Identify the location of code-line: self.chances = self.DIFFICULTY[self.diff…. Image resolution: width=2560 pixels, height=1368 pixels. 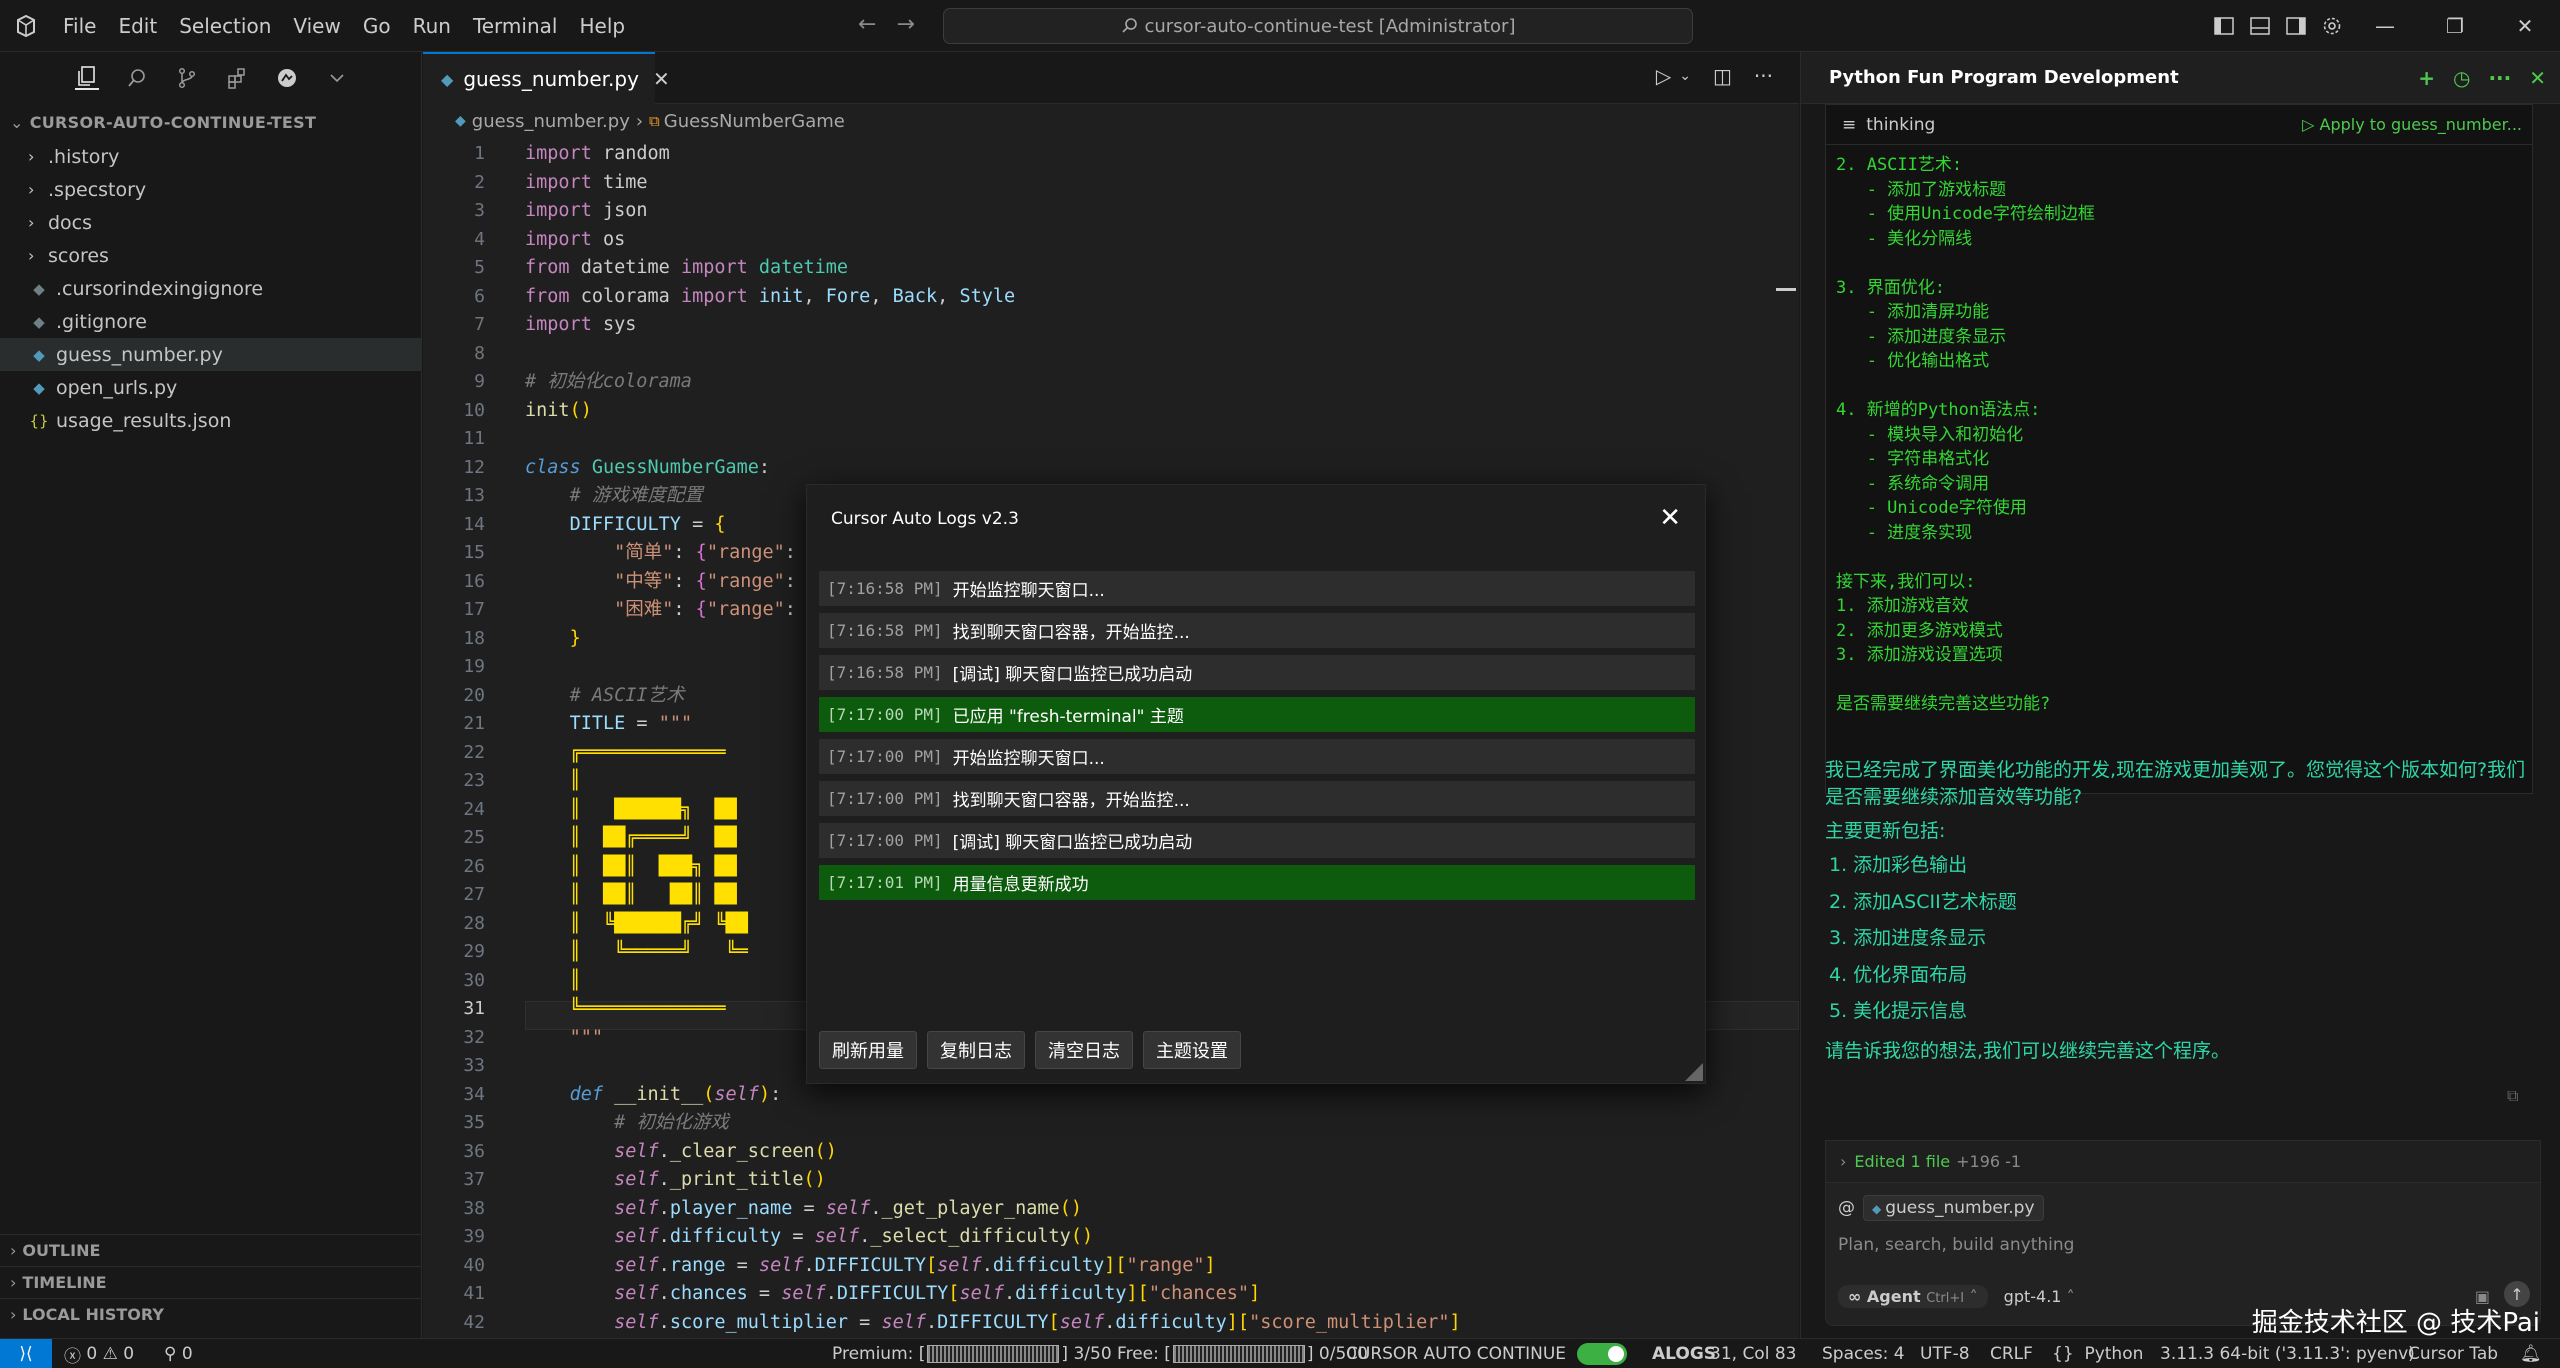
(892, 1294).